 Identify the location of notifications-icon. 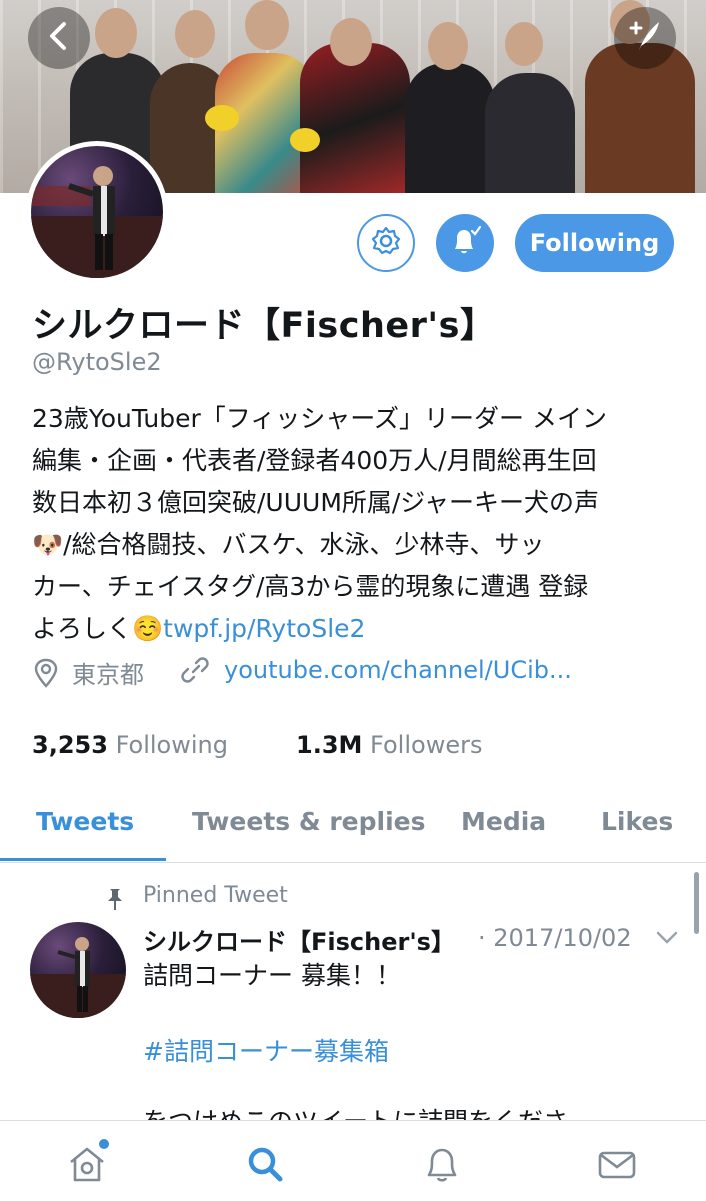
(442, 1164).